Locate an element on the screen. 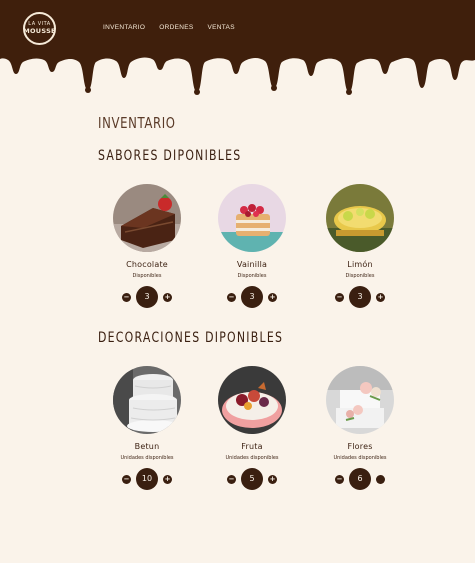 The height and width of the screenshot is (563, 475). vanilla-cake-photo is located at coordinates (252, 218).